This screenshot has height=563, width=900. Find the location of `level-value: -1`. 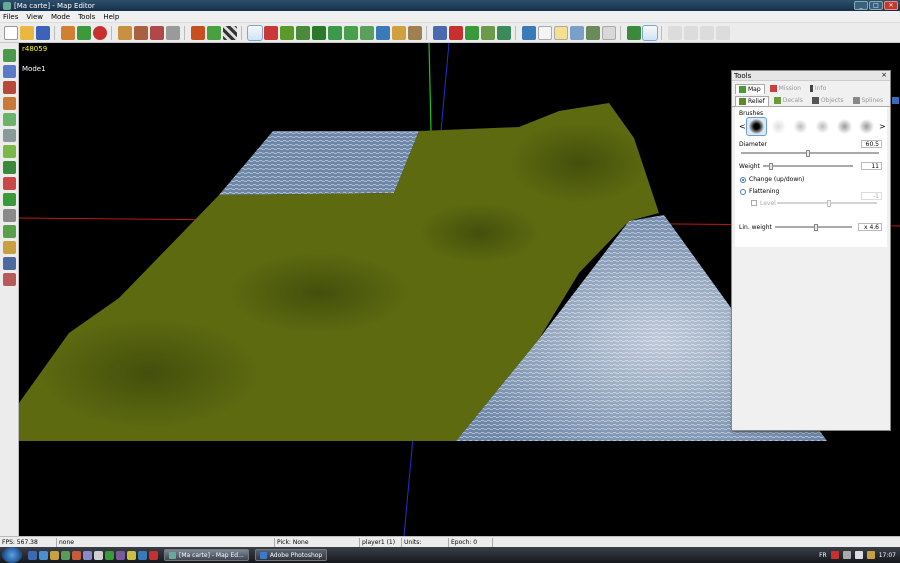

level-value: -1 is located at coordinates (871, 196).